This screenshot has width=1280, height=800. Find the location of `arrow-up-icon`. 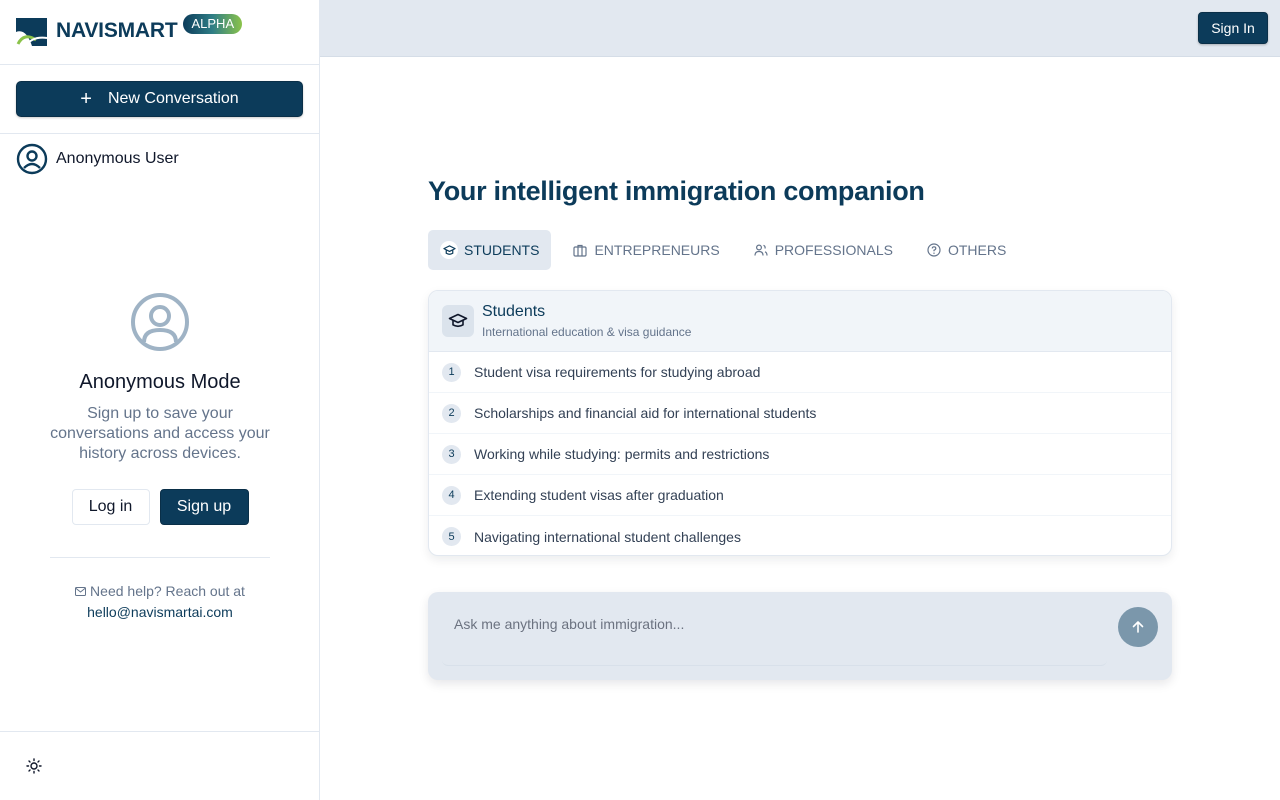

arrow-up-icon is located at coordinates (1138, 627).